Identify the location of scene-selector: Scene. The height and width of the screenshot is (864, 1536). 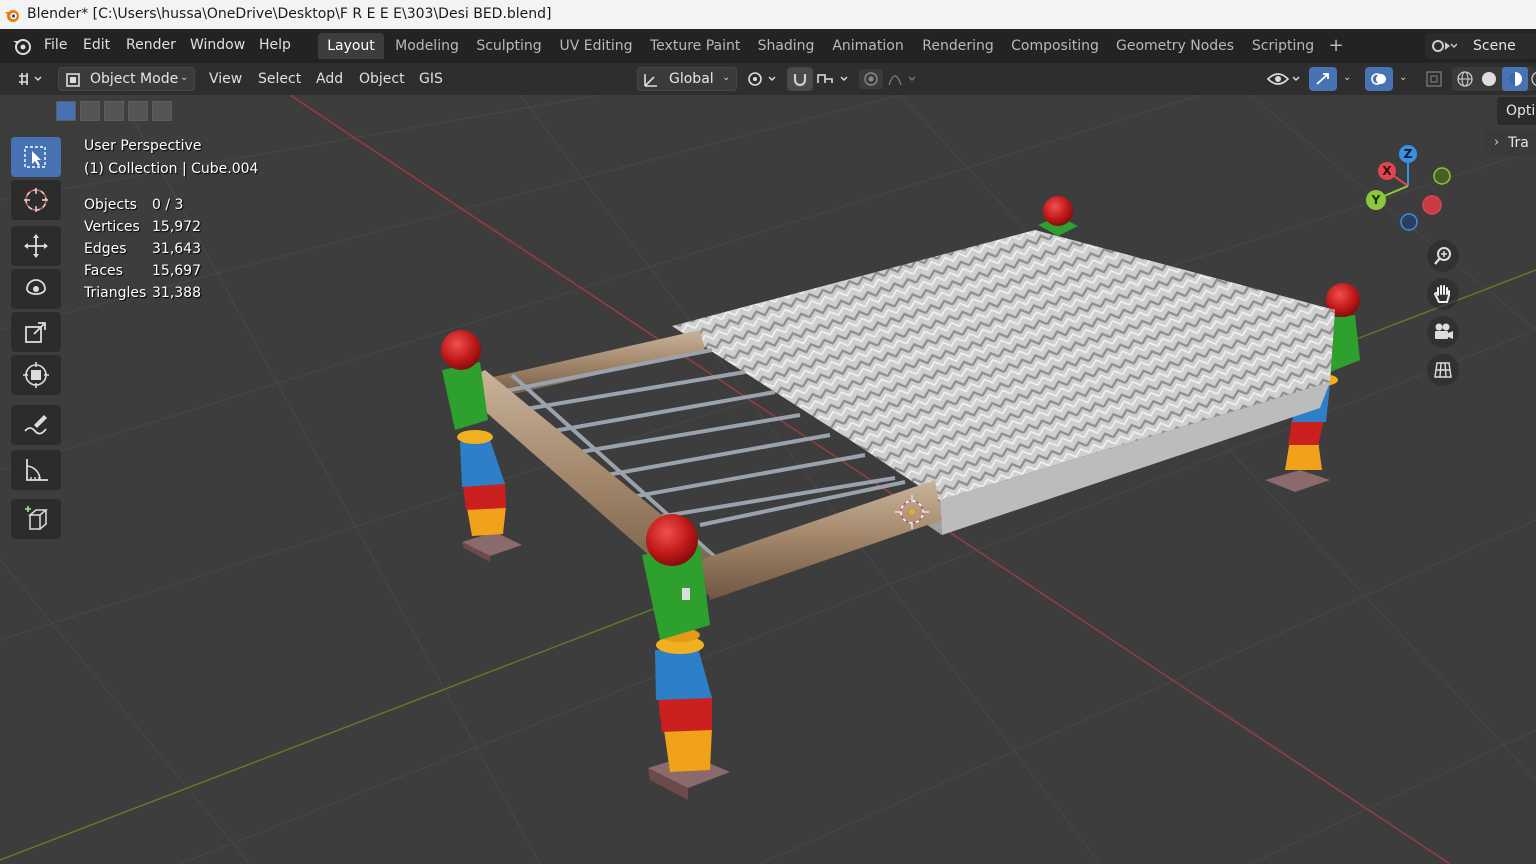
(1480, 46).